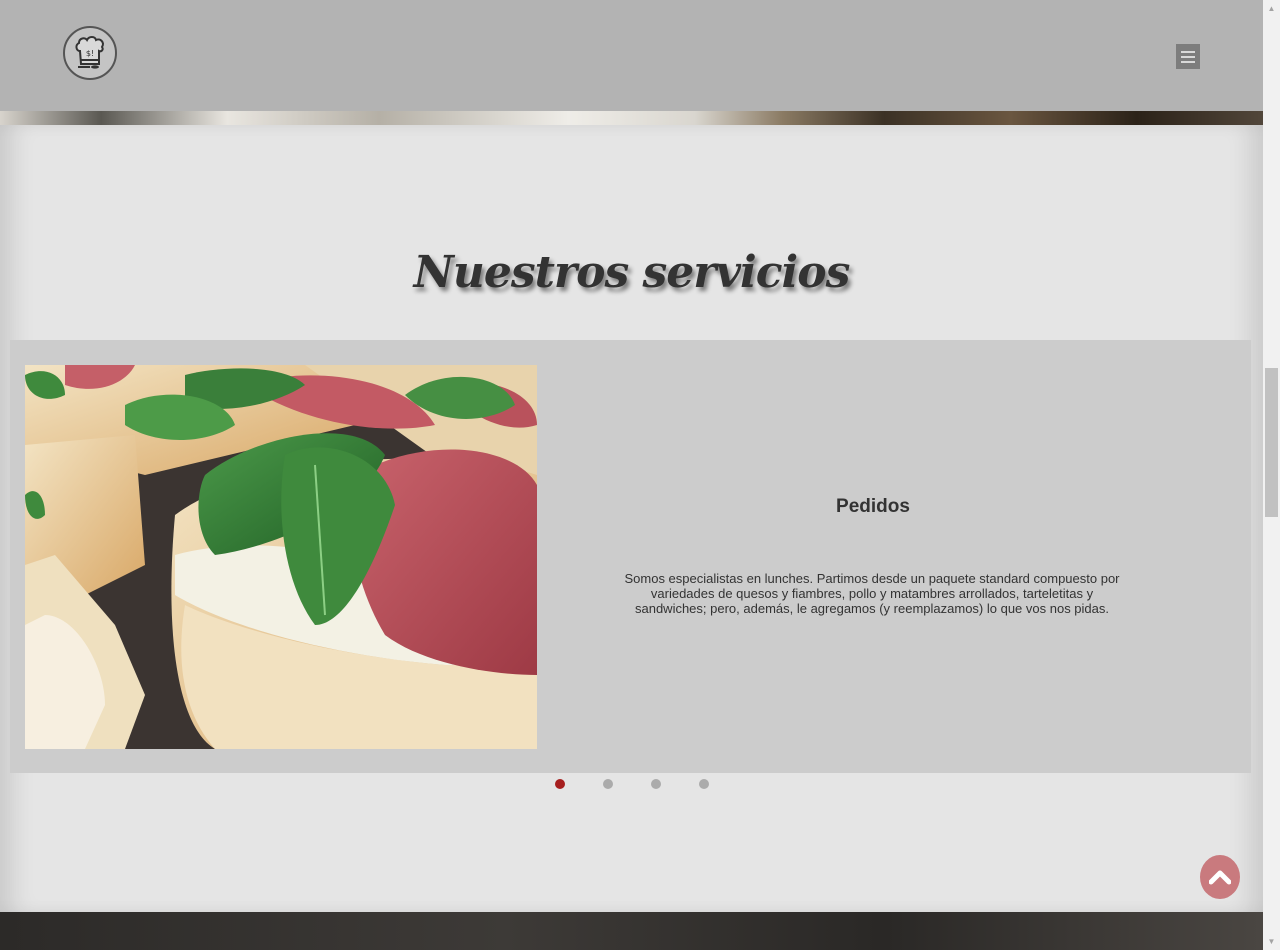  What do you see at coordinates (631, 931) in the screenshot?
I see `next-section-strip` at bounding box center [631, 931].